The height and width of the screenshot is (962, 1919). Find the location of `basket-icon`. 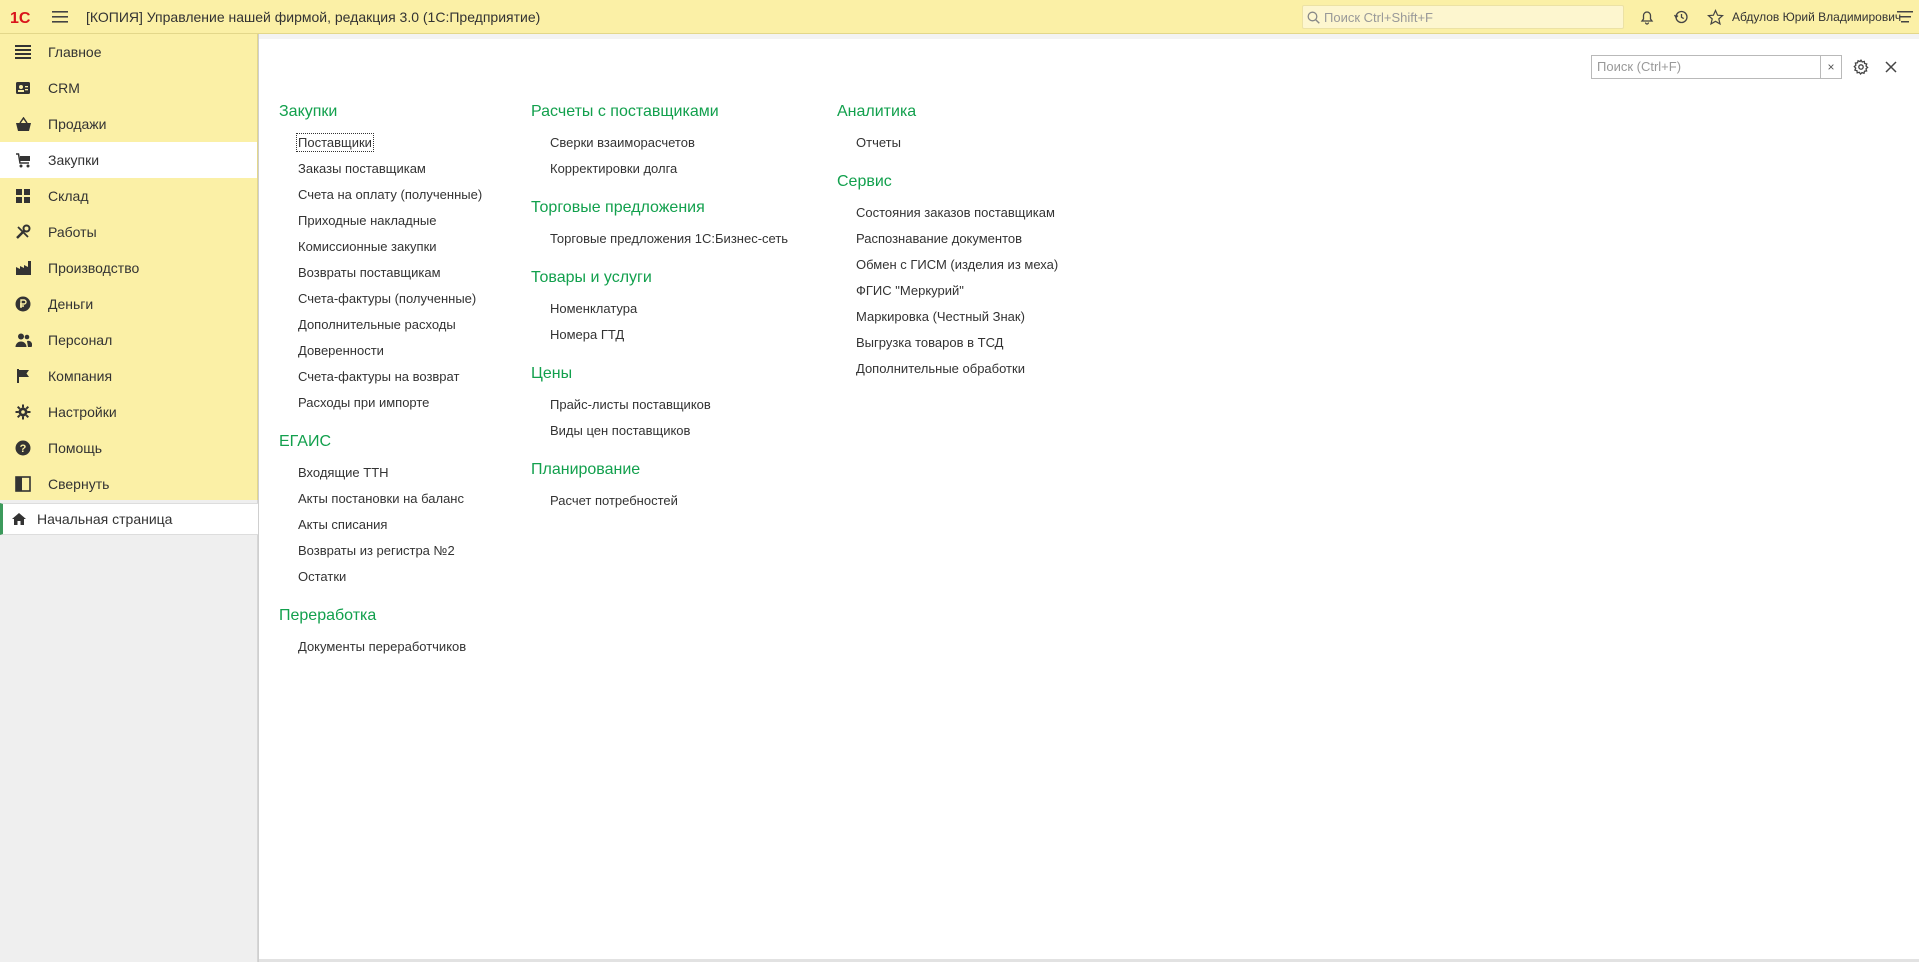

basket-icon is located at coordinates (23, 124).